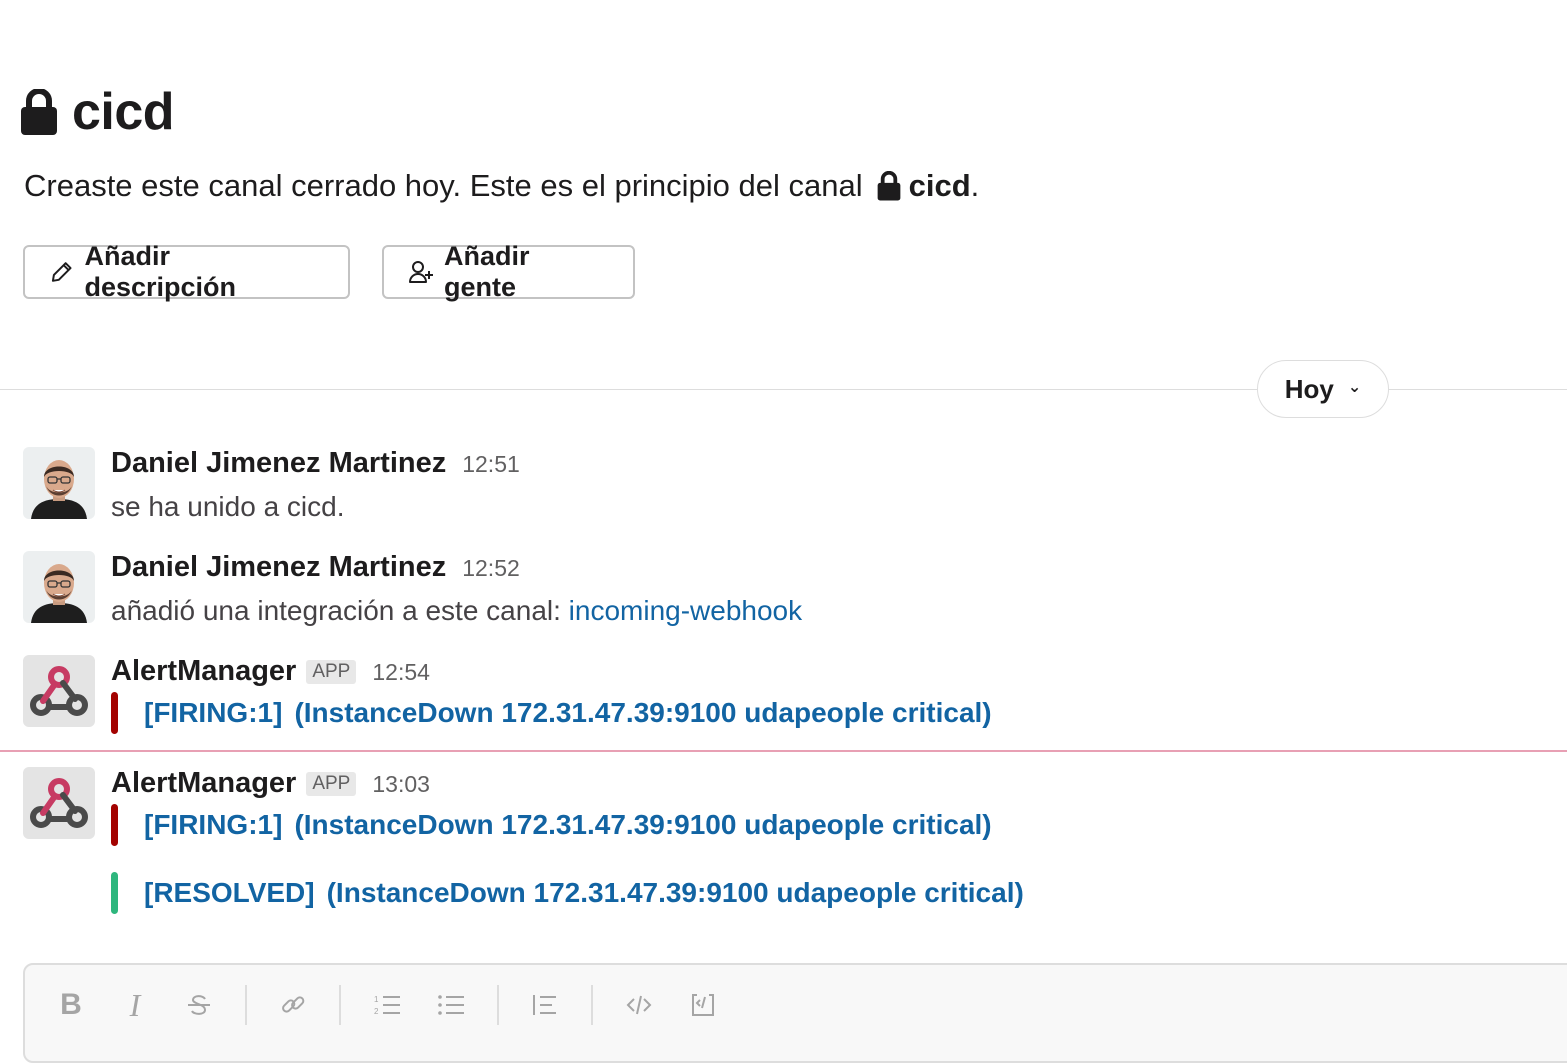  What do you see at coordinates (975, 185) in the screenshot?
I see `intro-suffix: .` at bounding box center [975, 185].